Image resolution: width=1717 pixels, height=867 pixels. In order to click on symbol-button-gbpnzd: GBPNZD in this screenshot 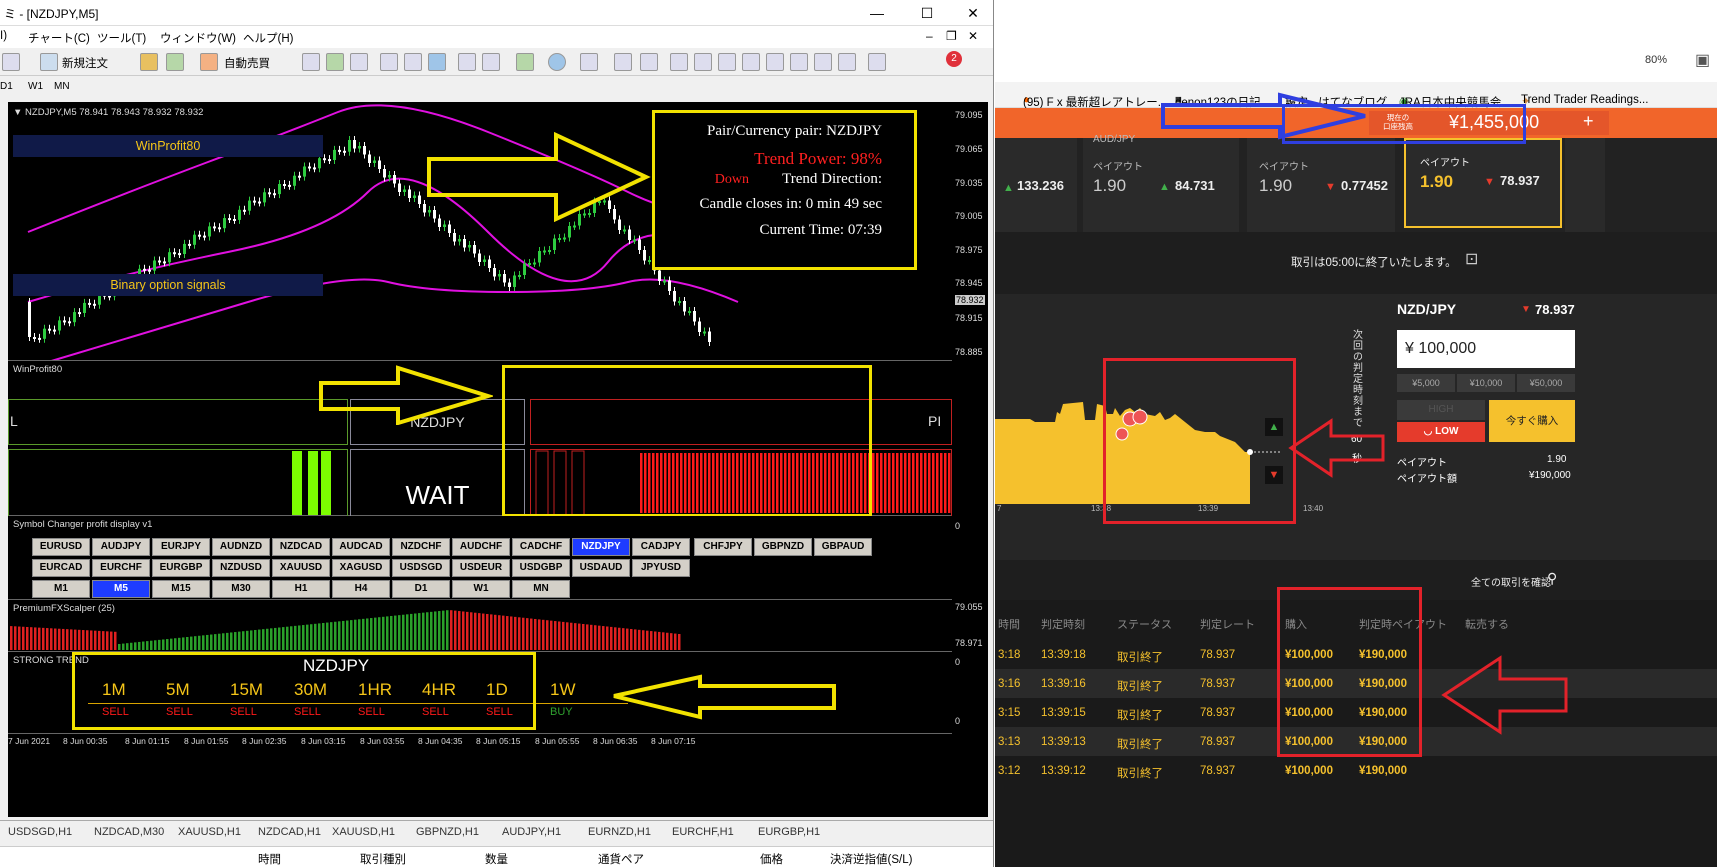, I will do `click(783, 547)`.